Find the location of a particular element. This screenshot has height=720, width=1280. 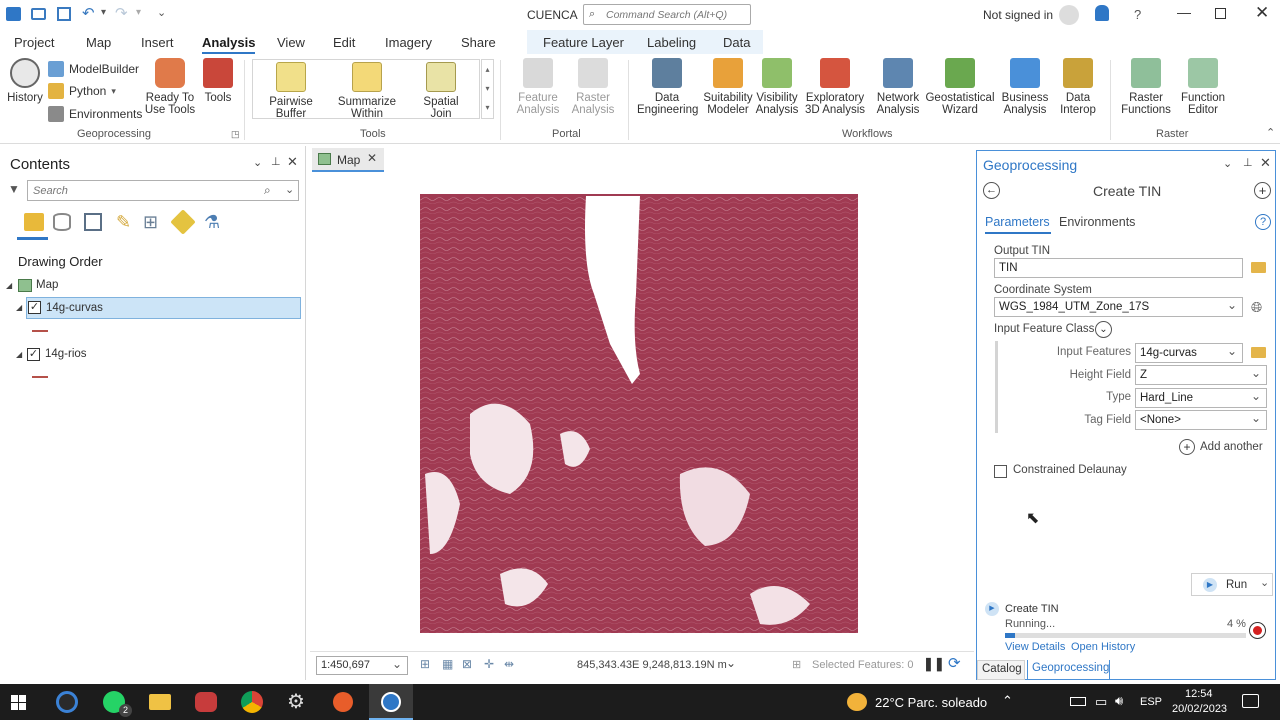

history-button: History is located at coordinates (25, 81).